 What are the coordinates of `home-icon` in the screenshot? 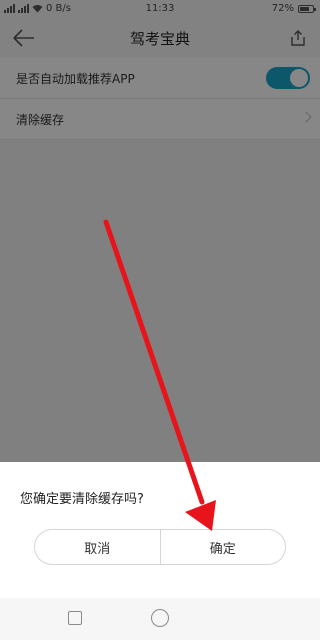 It's located at (160, 618).